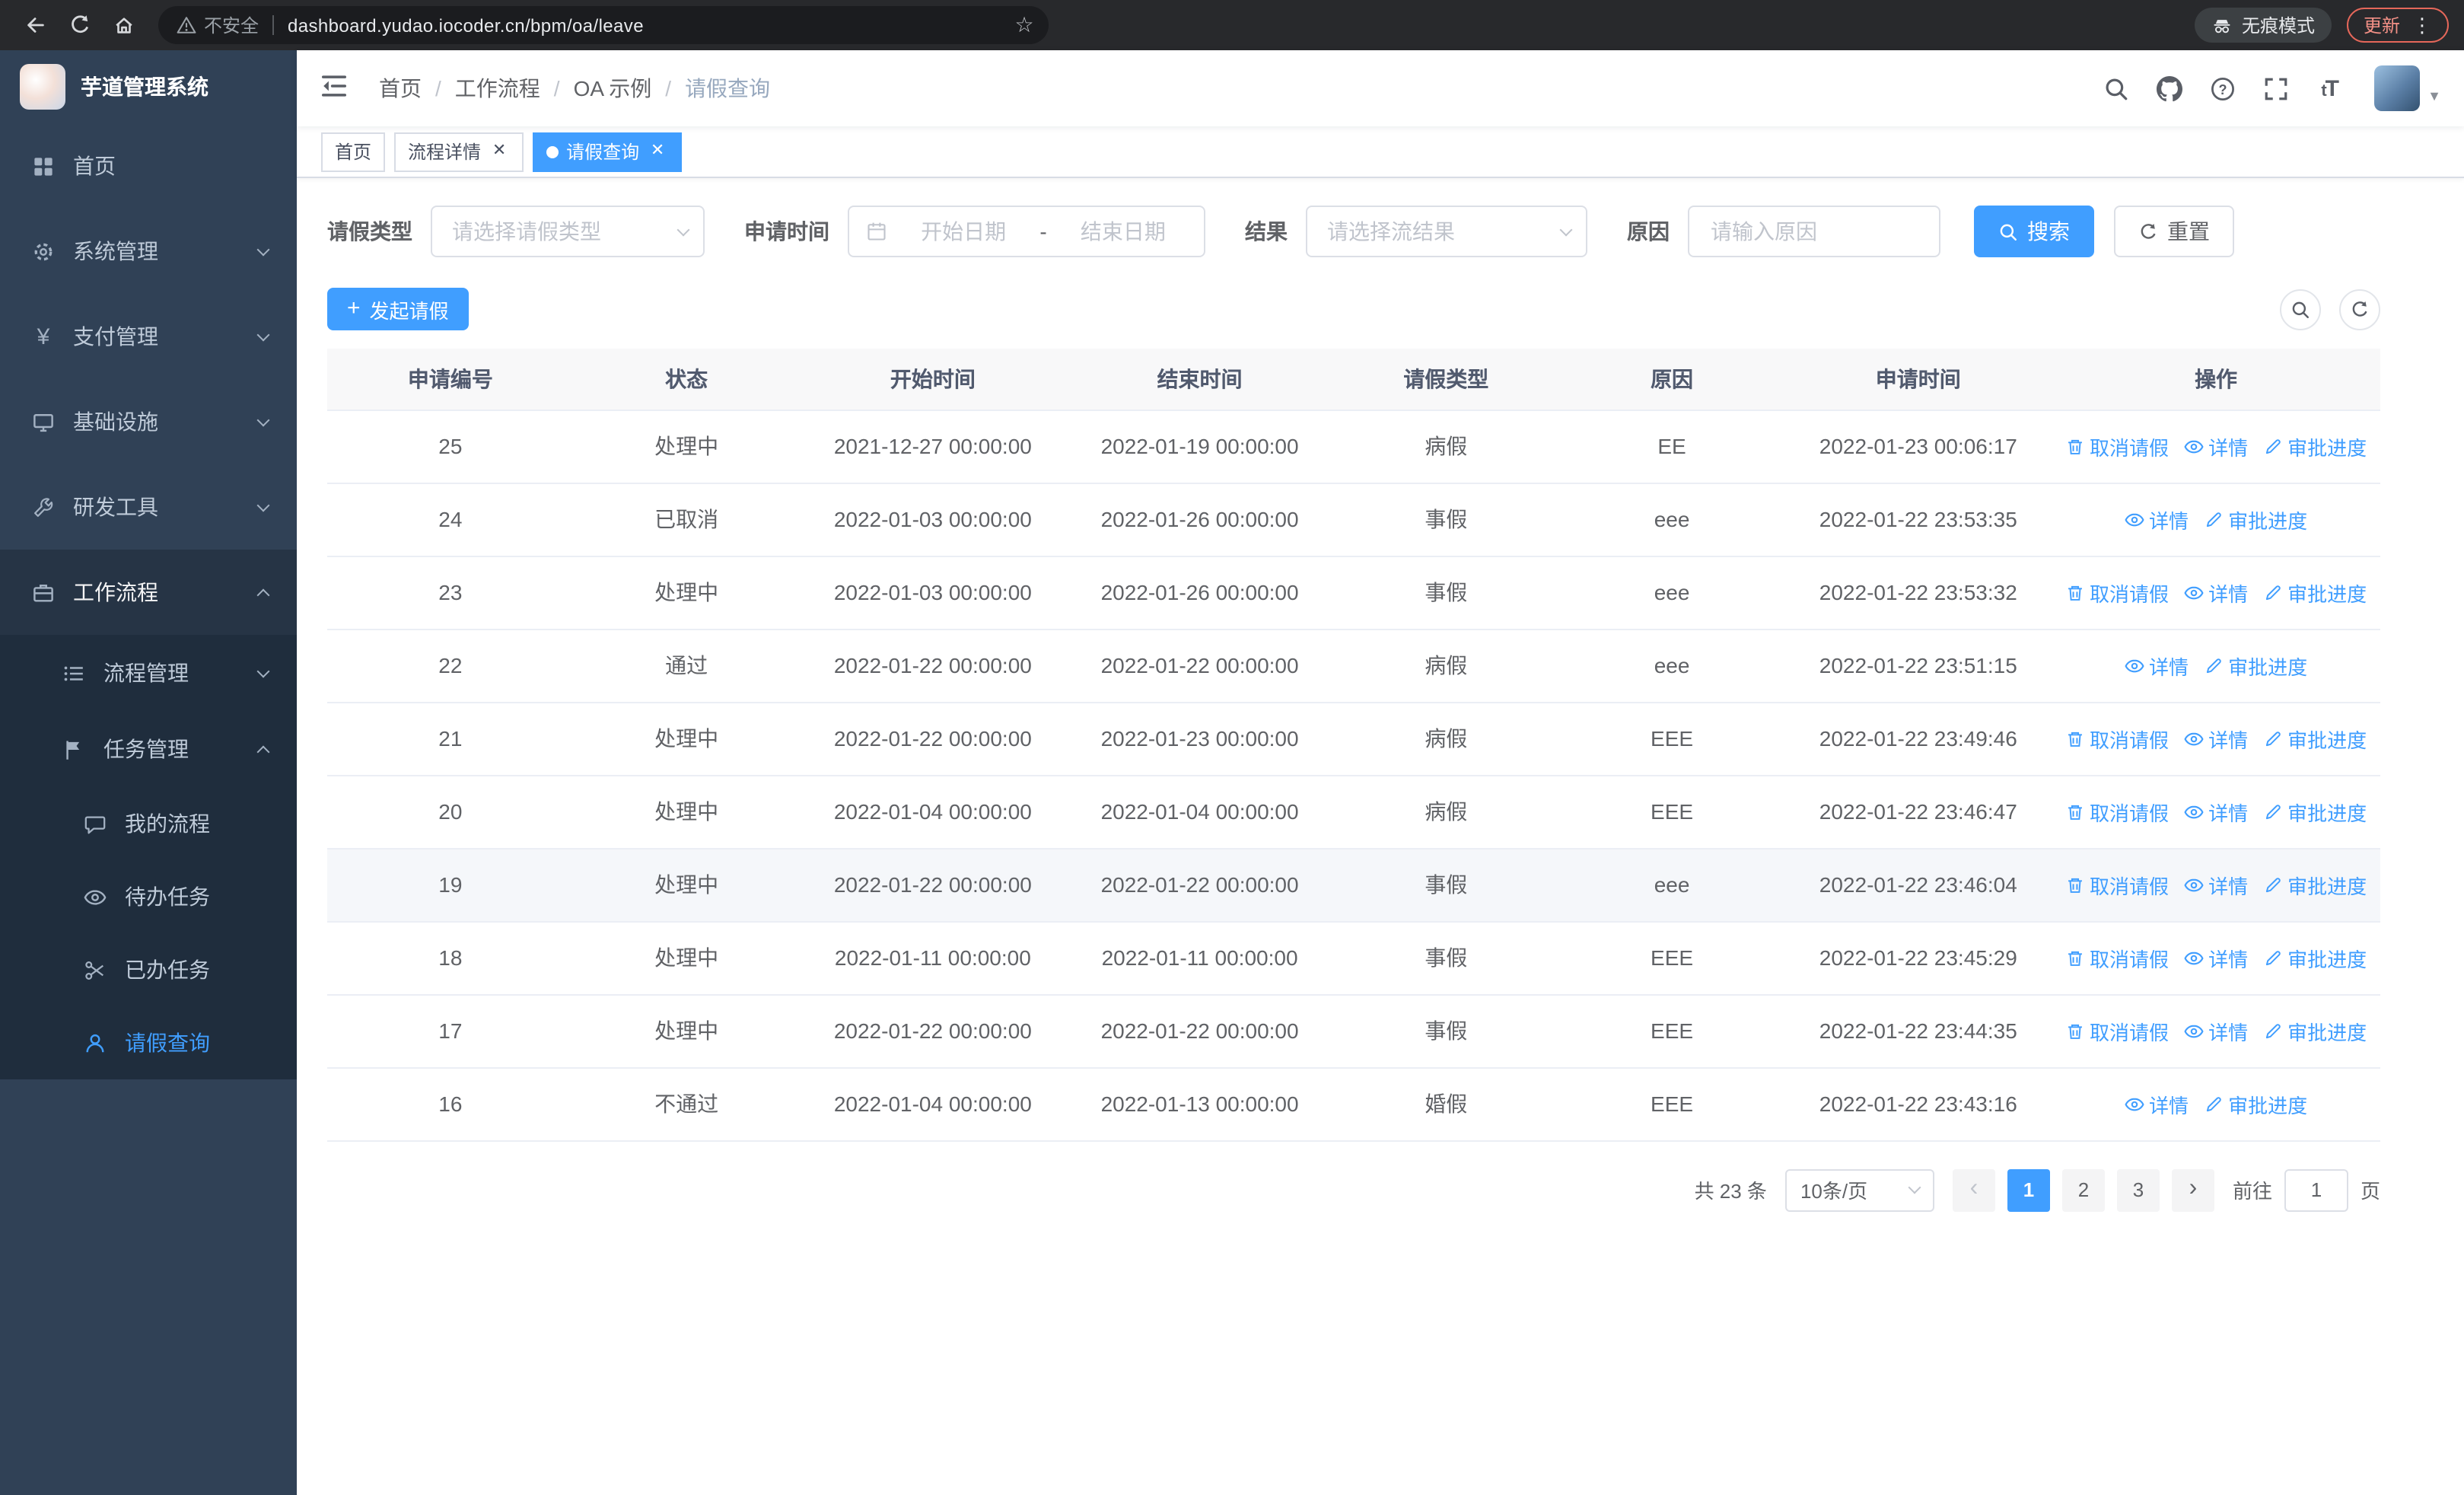  What do you see at coordinates (876, 231) in the screenshot?
I see `calendar-icon` at bounding box center [876, 231].